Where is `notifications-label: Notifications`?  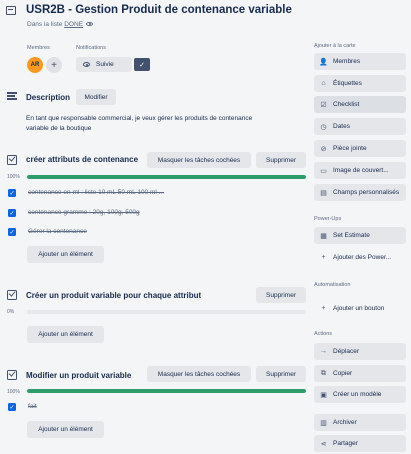
notifications-label: Notifications is located at coordinates (91, 48).